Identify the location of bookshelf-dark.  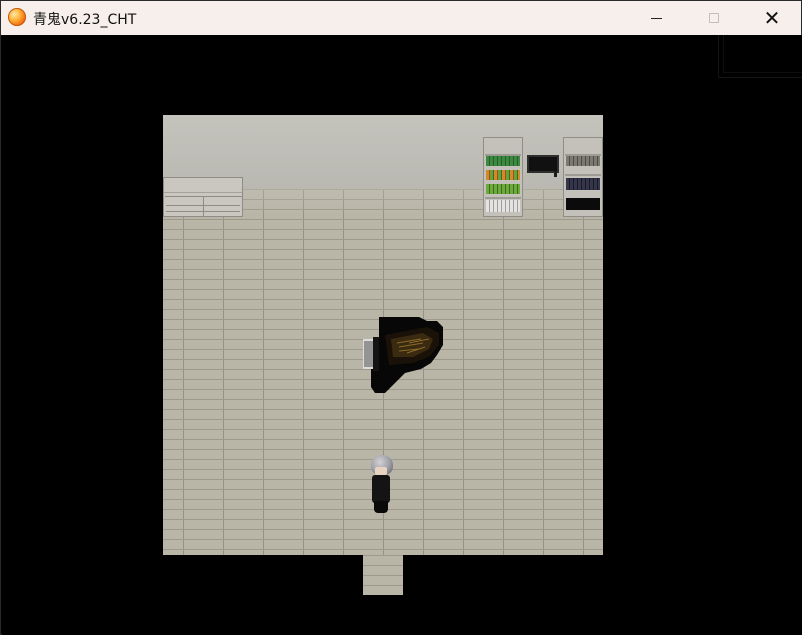
(583, 177).